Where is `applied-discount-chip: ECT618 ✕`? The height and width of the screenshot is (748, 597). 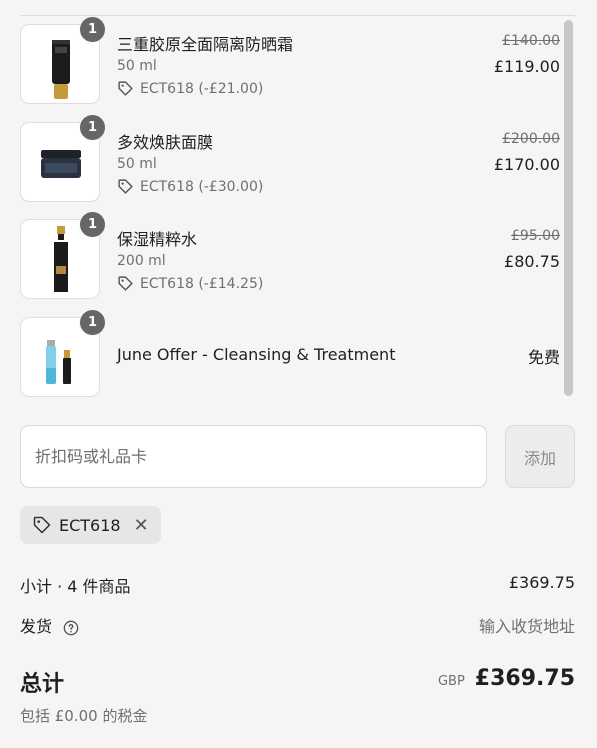 applied-discount-chip: ECT618 ✕ is located at coordinates (90, 525).